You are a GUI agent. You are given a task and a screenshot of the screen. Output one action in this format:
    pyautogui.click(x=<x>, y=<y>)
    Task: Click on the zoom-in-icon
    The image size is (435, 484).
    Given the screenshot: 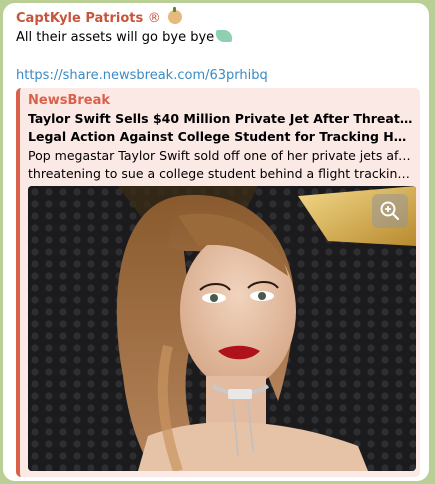 What is the action you would take?
    pyautogui.click(x=390, y=211)
    